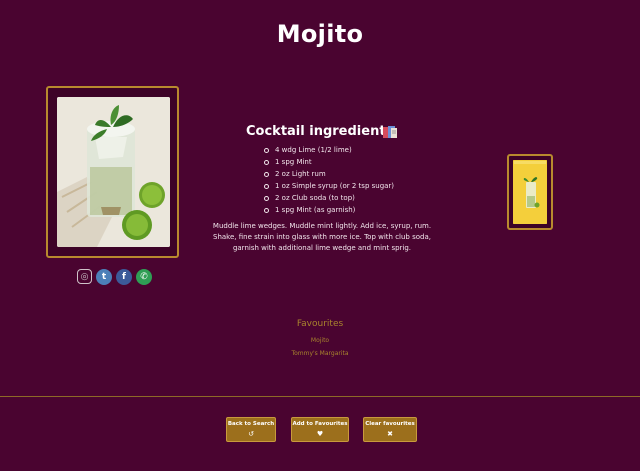 This screenshot has width=640, height=471. What do you see at coordinates (328, 186) in the screenshot?
I see `ingredient-item: 1 oz Simple syrup (or 2 tsp sugar)` at bounding box center [328, 186].